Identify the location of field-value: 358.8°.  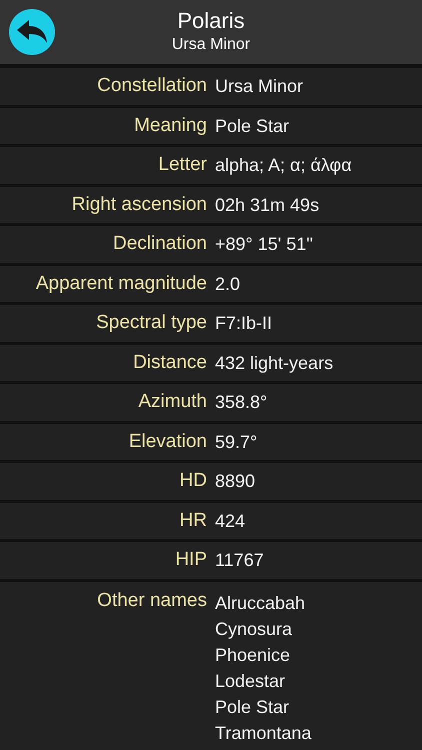
(241, 402).